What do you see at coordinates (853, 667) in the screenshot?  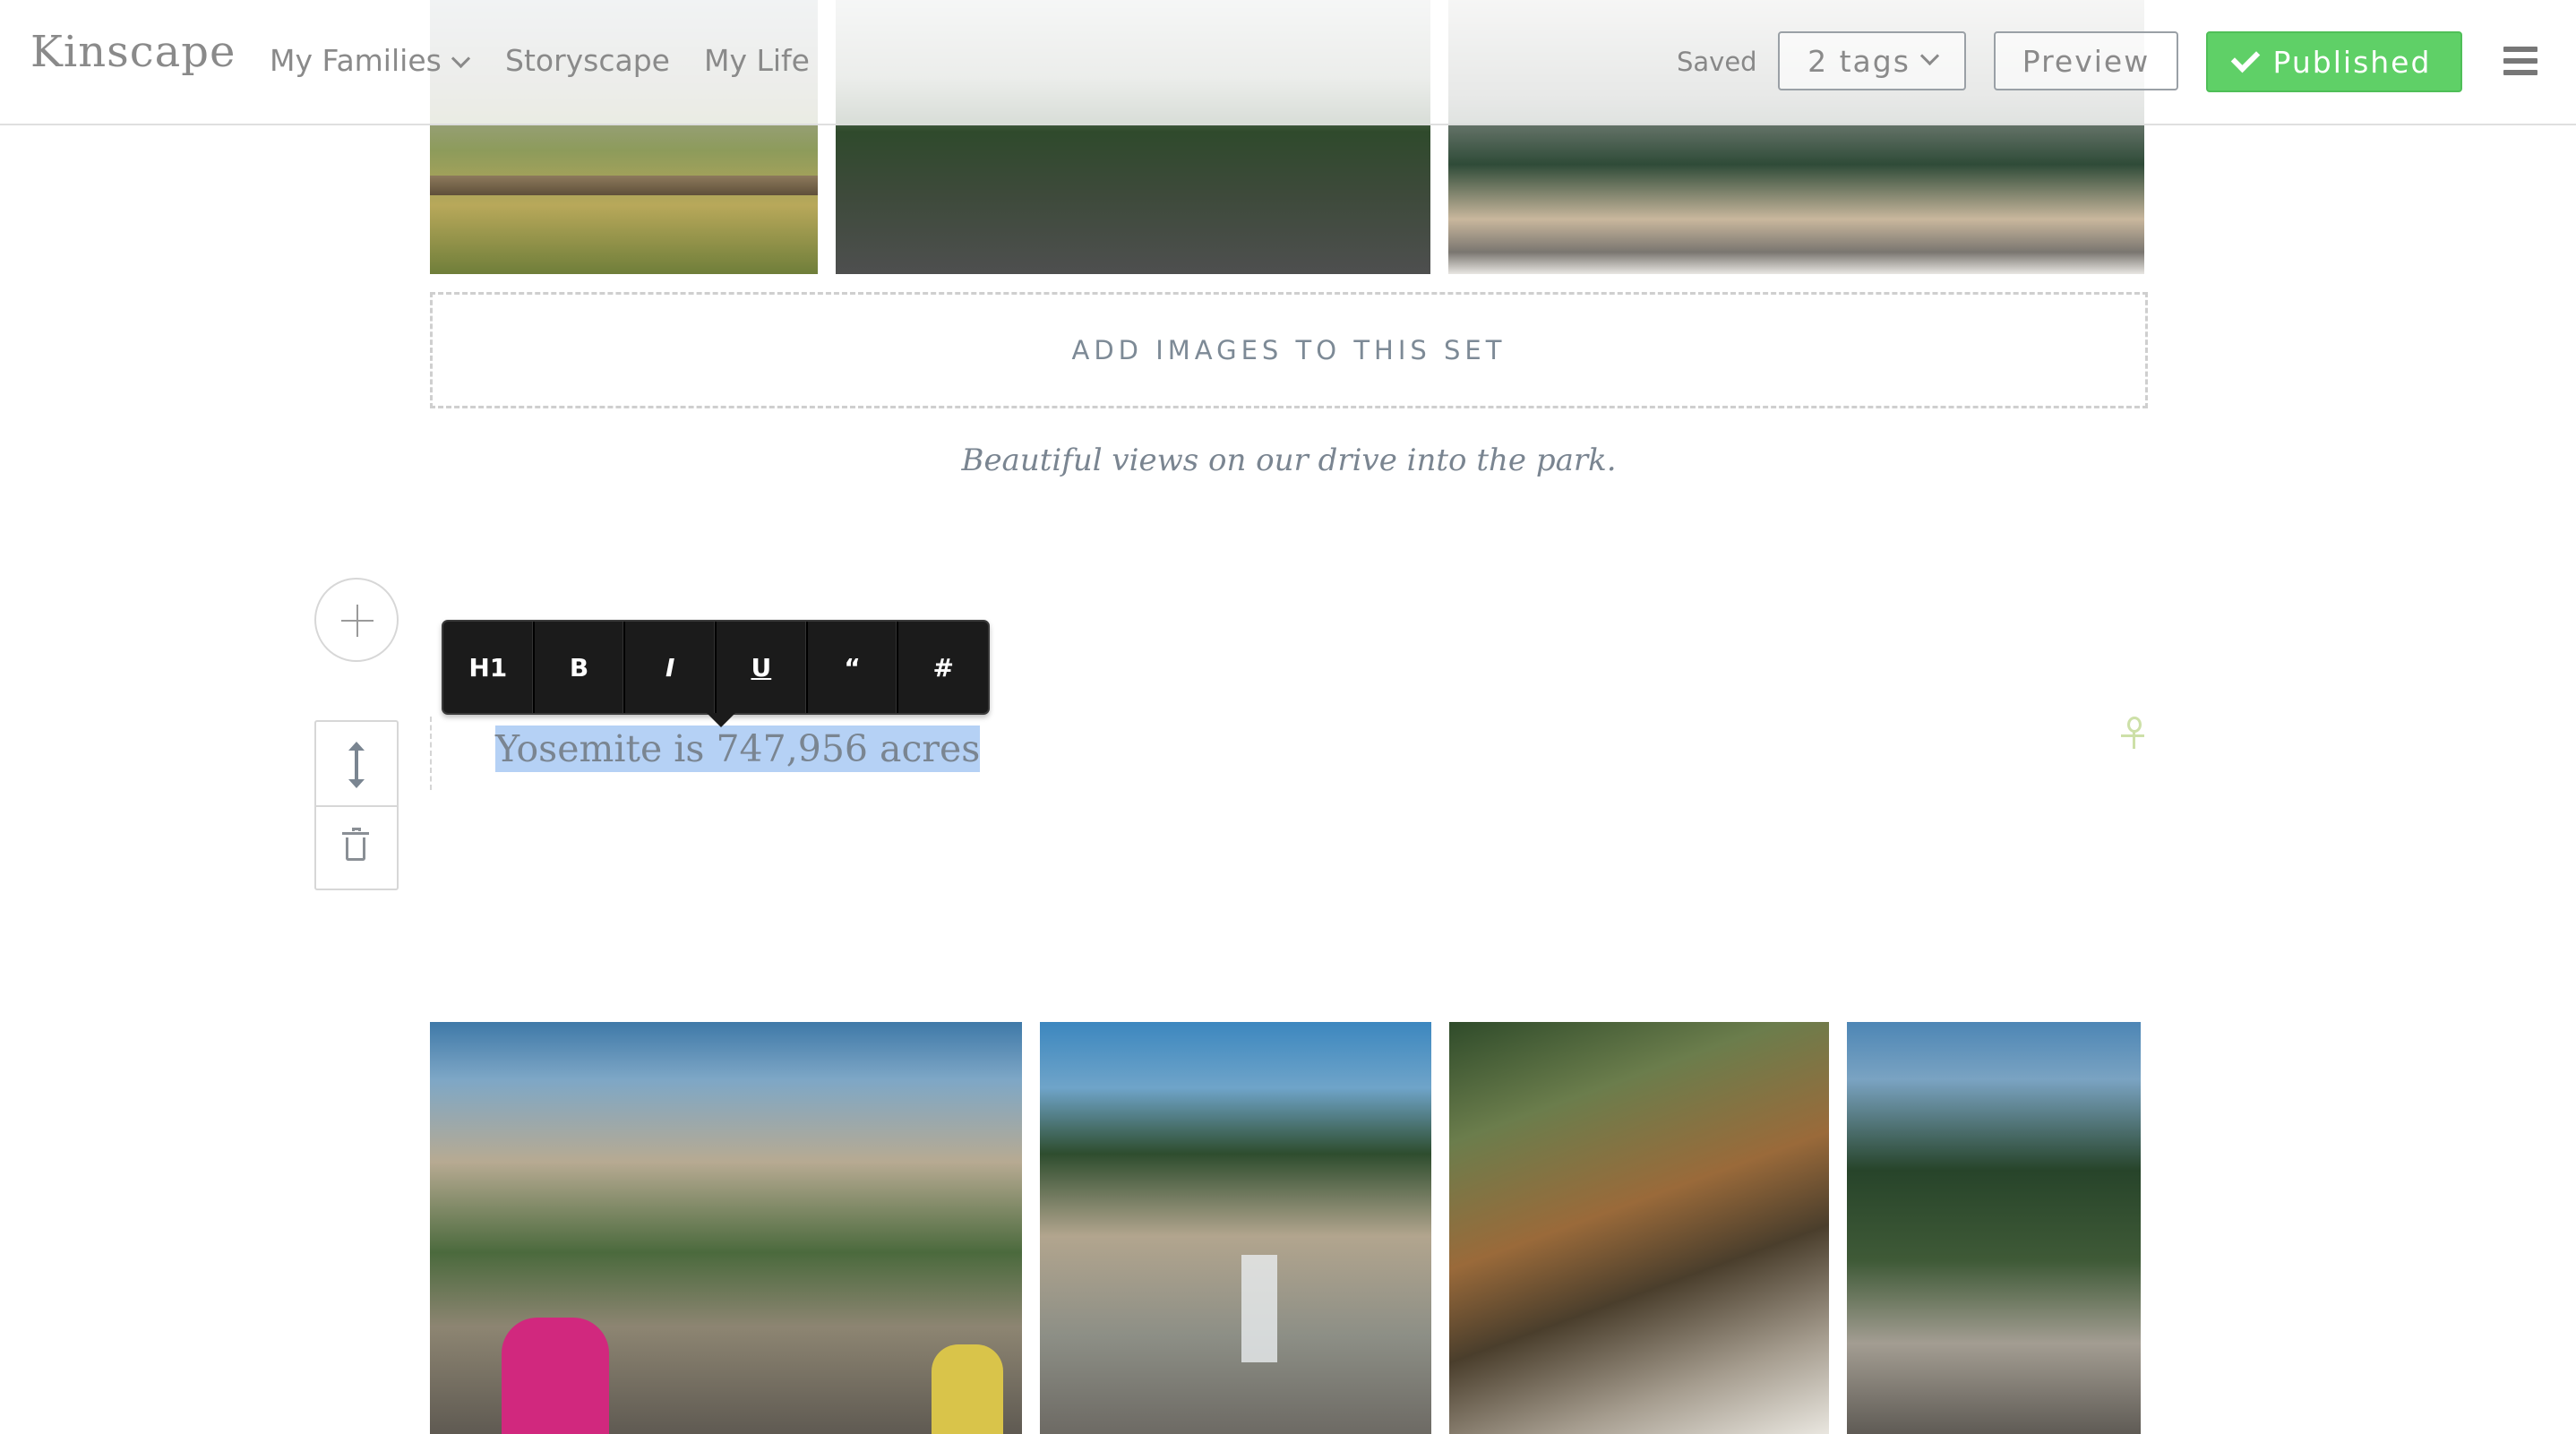 I see `quote-button: “` at bounding box center [853, 667].